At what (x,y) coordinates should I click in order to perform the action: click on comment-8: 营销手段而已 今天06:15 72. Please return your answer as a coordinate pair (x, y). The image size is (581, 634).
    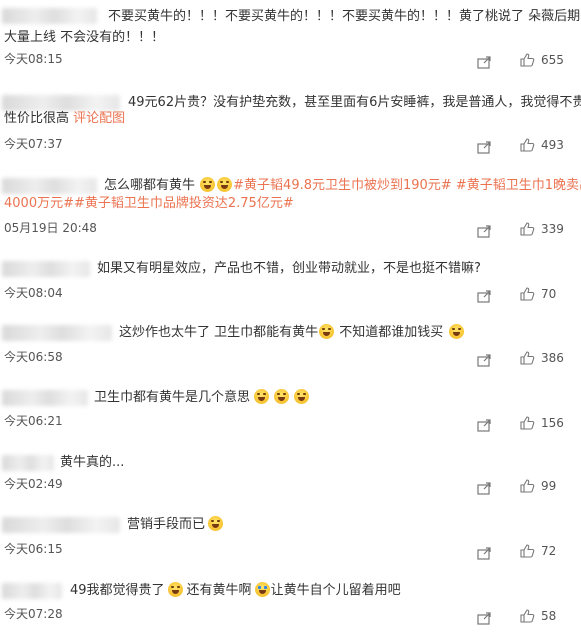
    Looking at the image, I should click on (290, 538).